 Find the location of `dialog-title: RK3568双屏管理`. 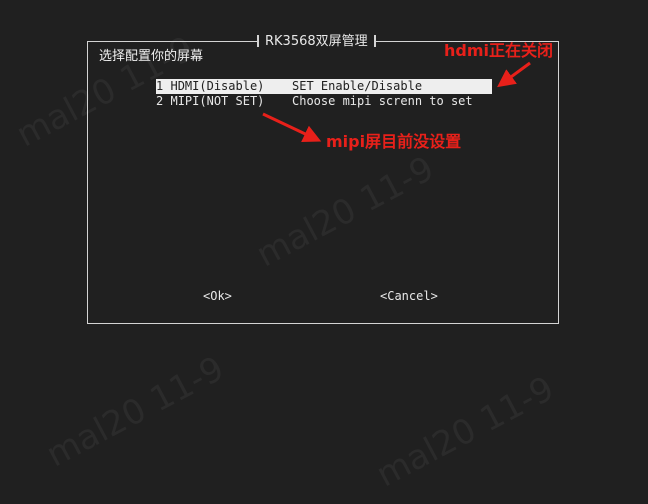

dialog-title: RK3568双屏管理 is located at coordinates (316, 42).